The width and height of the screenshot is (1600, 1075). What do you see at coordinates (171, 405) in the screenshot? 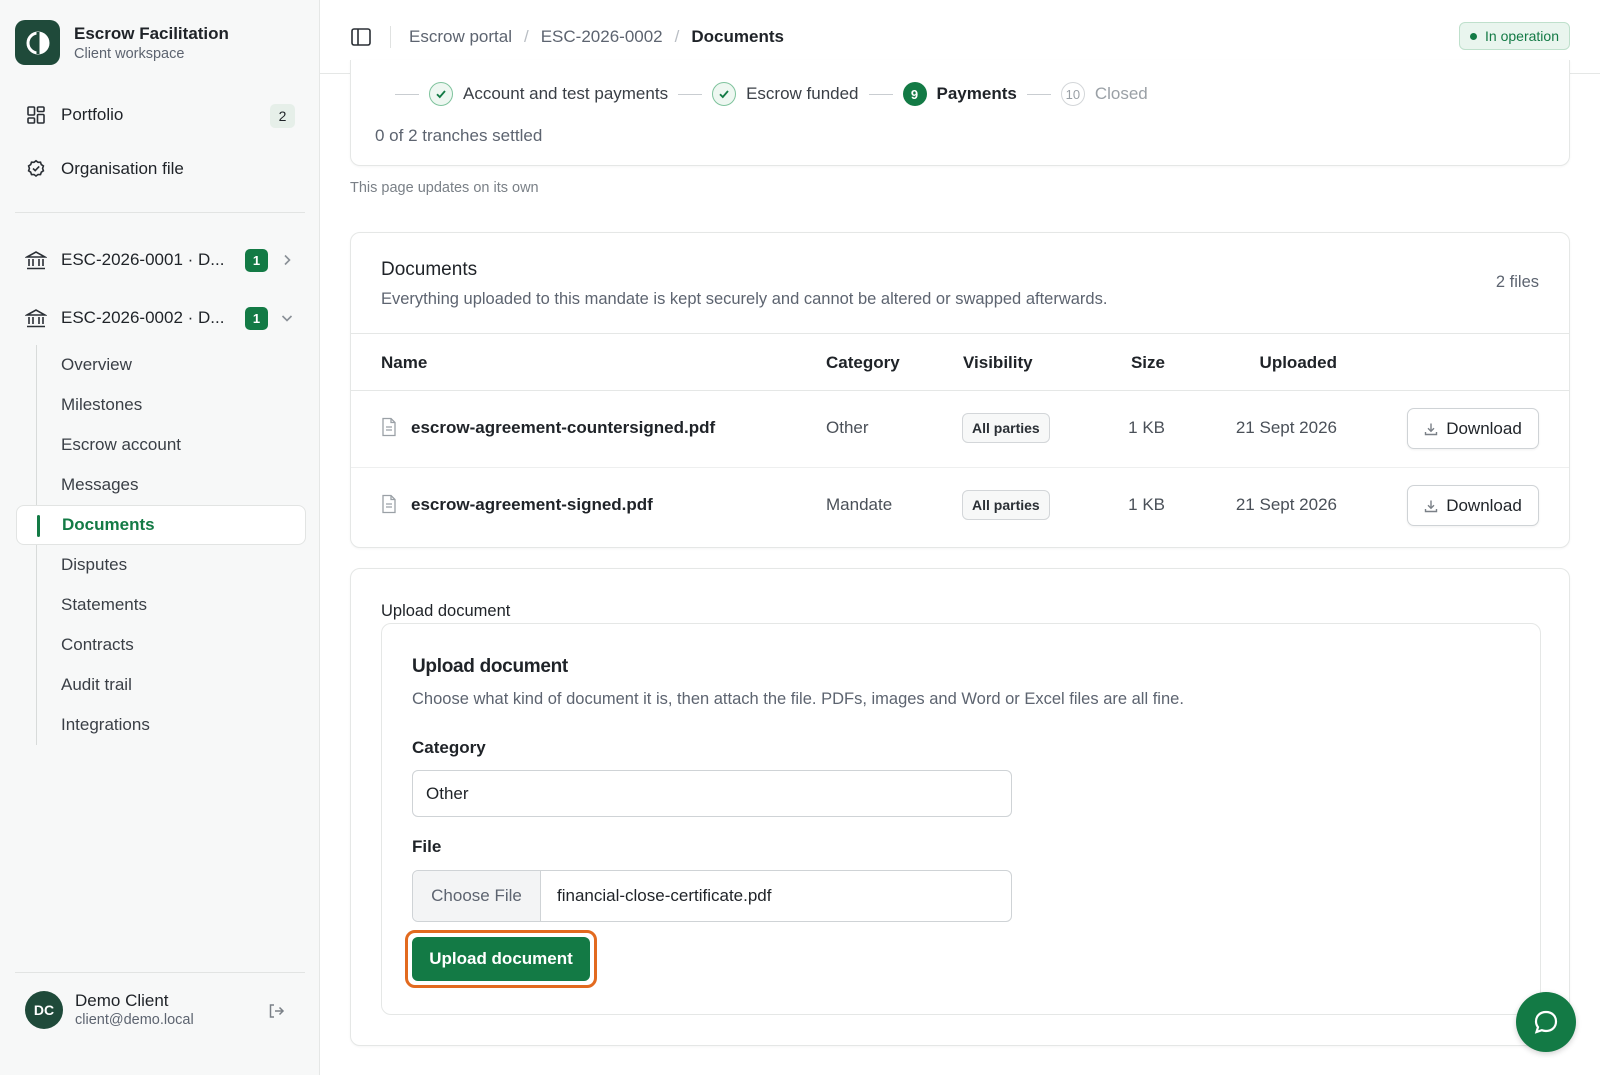
I see `subnav-item-milestones: Milestones` at bounding box center [171, 405].